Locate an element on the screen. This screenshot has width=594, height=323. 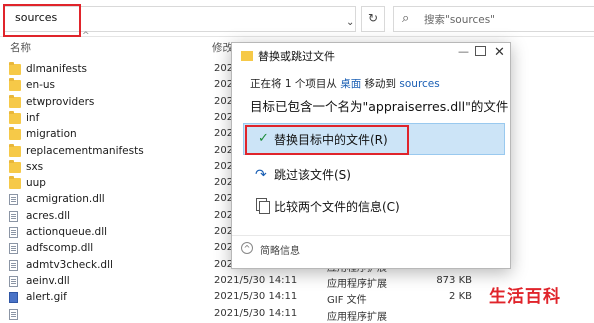
file-size: 2 KB is located at coordinates (460, 297).